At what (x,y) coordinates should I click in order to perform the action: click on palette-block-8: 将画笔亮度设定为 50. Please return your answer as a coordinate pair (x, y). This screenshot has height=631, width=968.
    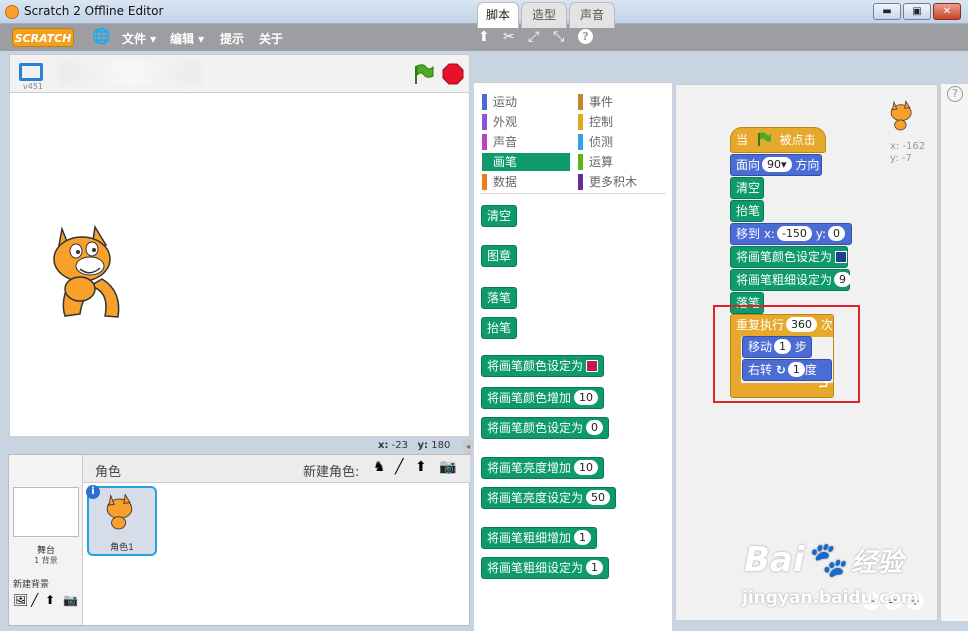
    Looking at the image, I should click on (549, 498).